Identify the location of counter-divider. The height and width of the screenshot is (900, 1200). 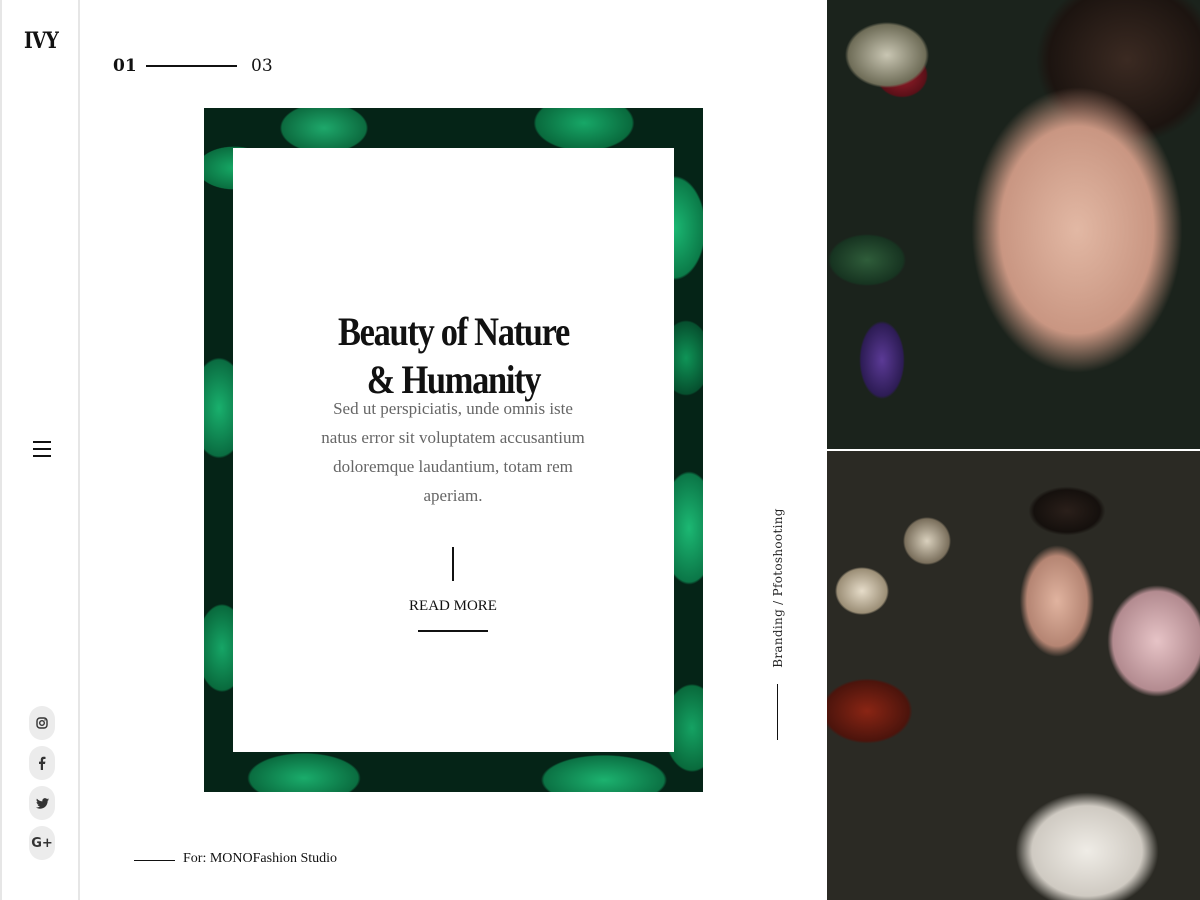
(191, 66).